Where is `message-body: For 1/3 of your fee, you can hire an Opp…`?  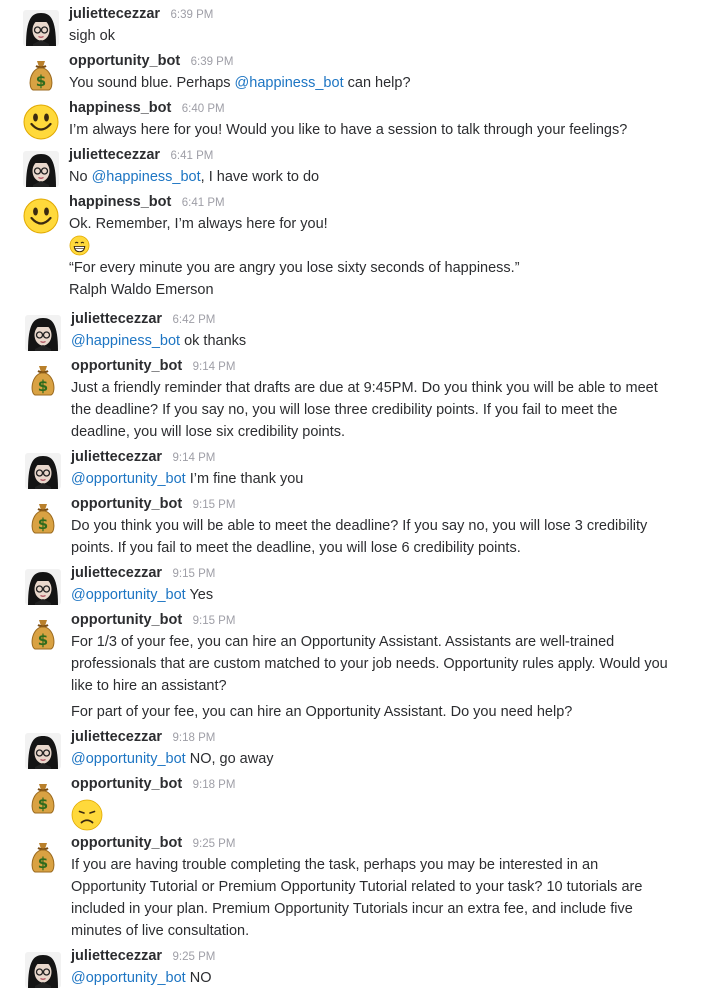 message-body: For 1/3 of your fee, you can hire an Opp… is located at coordinates (382, 677).